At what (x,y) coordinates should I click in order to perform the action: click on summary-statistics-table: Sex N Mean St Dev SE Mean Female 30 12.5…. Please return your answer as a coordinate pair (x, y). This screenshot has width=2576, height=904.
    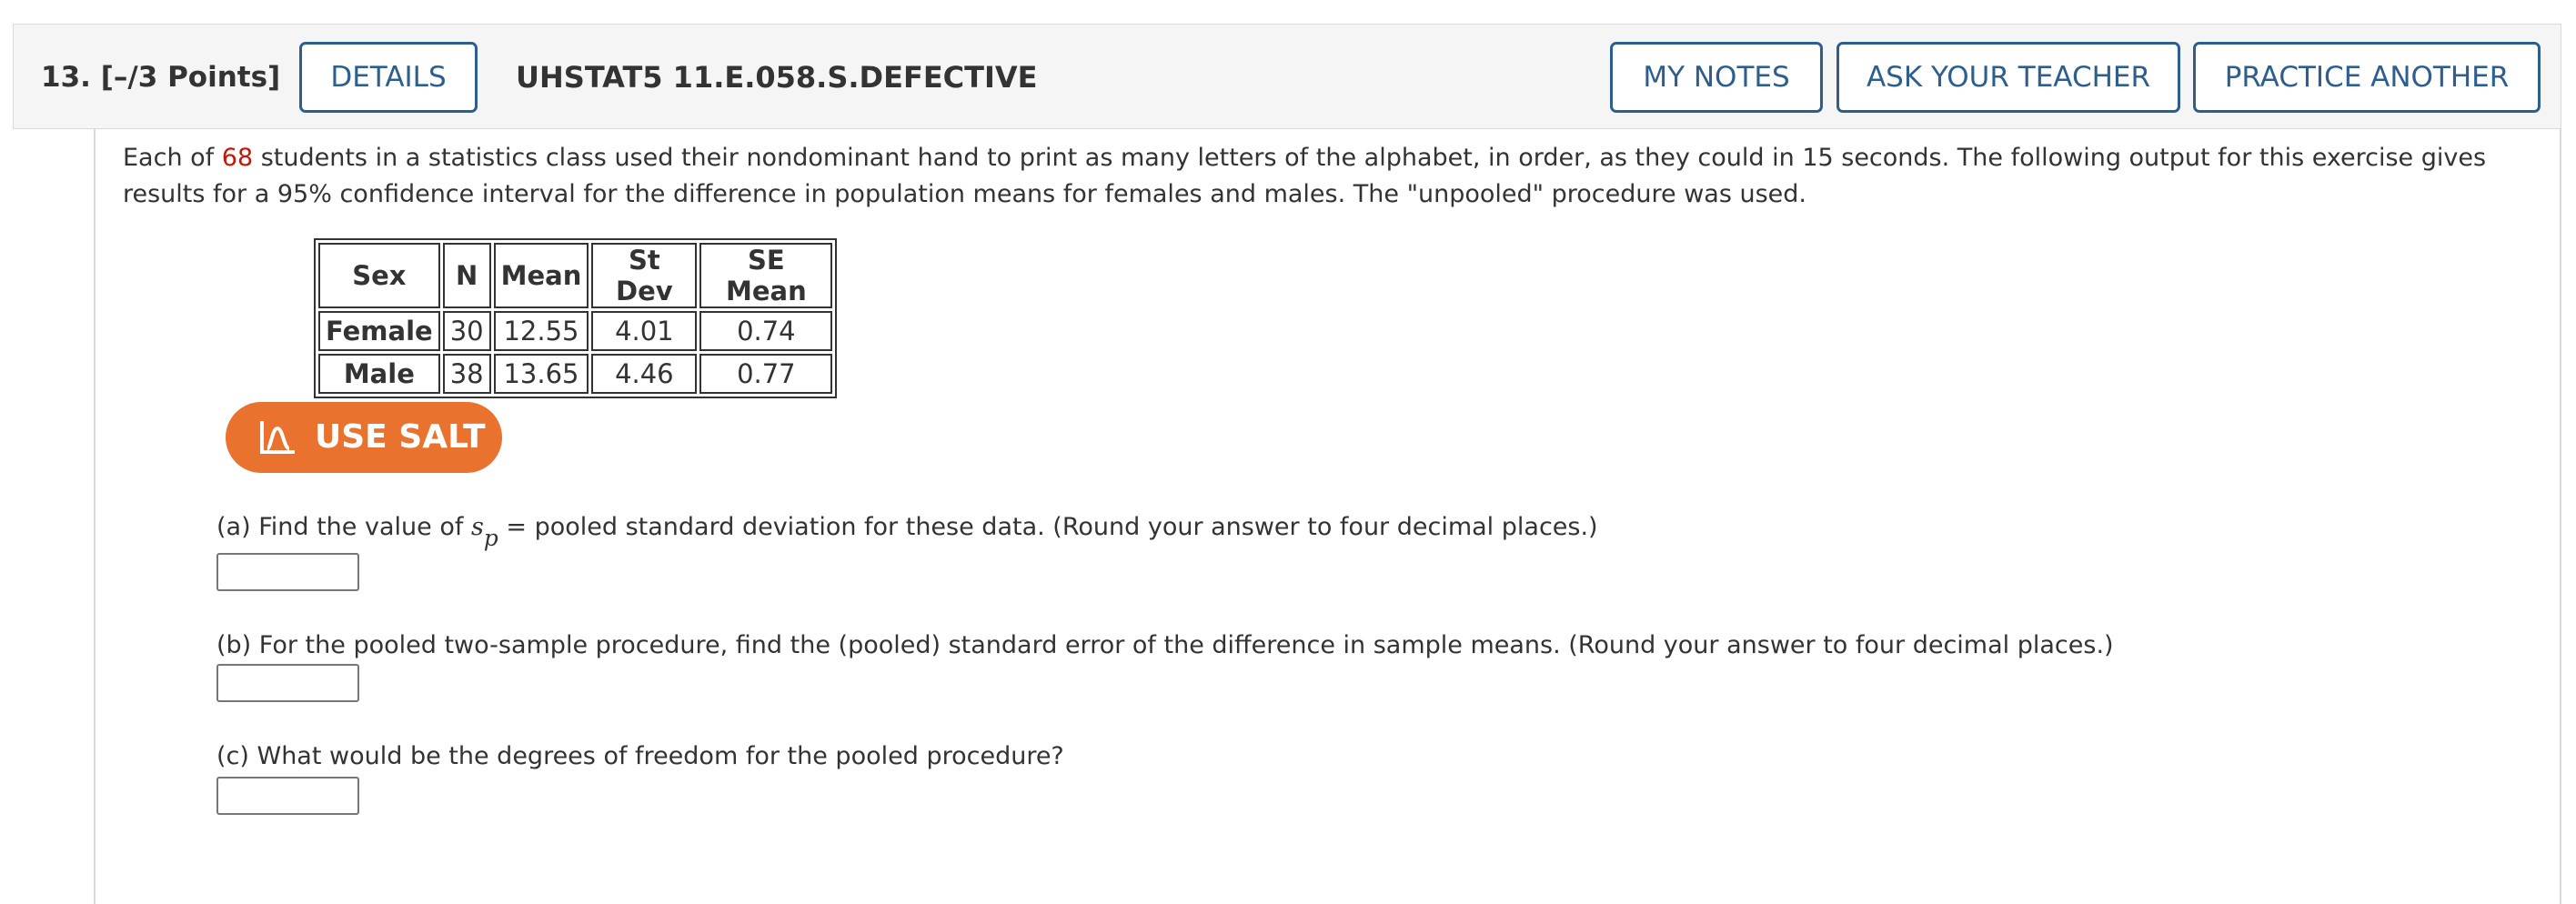
    Looking at the image, I should click on (576, 318).